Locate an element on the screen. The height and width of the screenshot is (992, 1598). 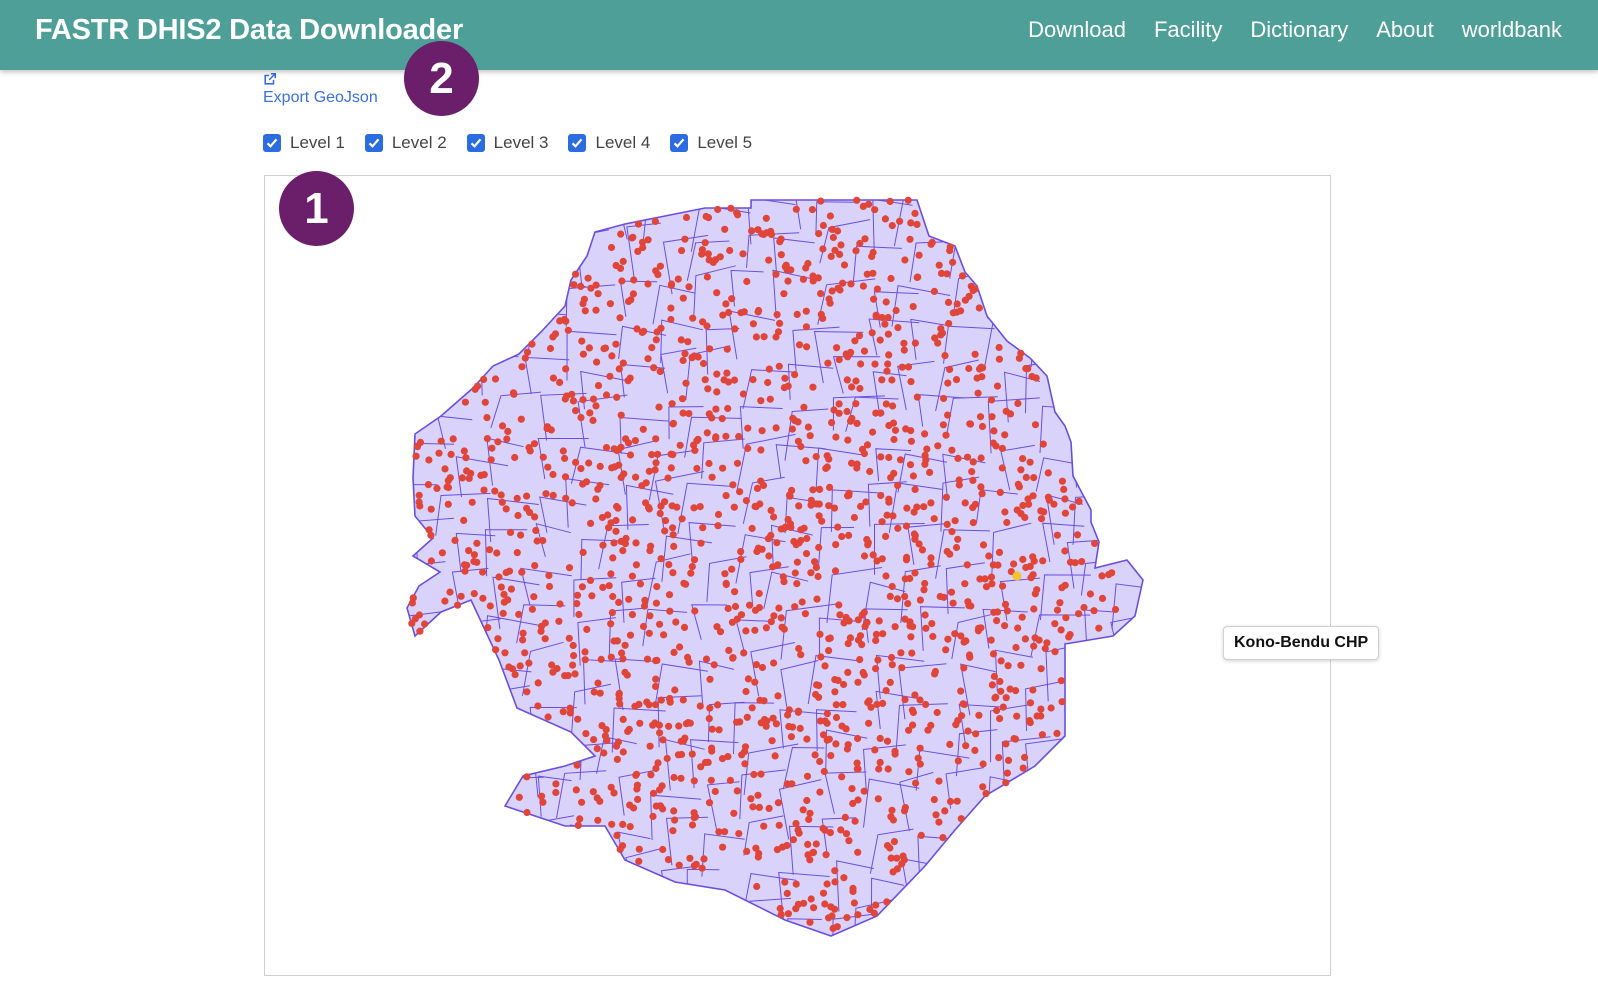
highlighted-facility-point is located at coordinates (1017, 576).